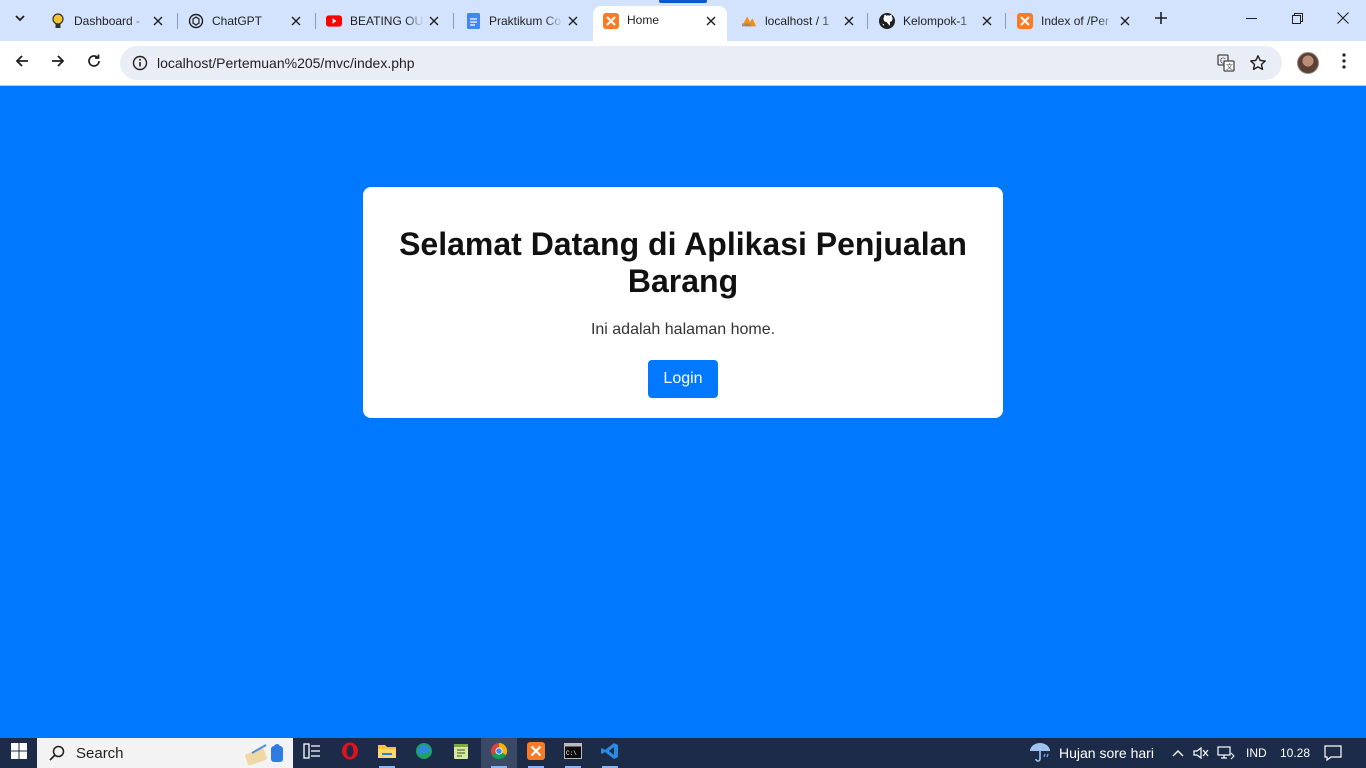  Describe the element at coordinates (1229, 66) in the screenshot. I see `svg-text: 文` at that location.